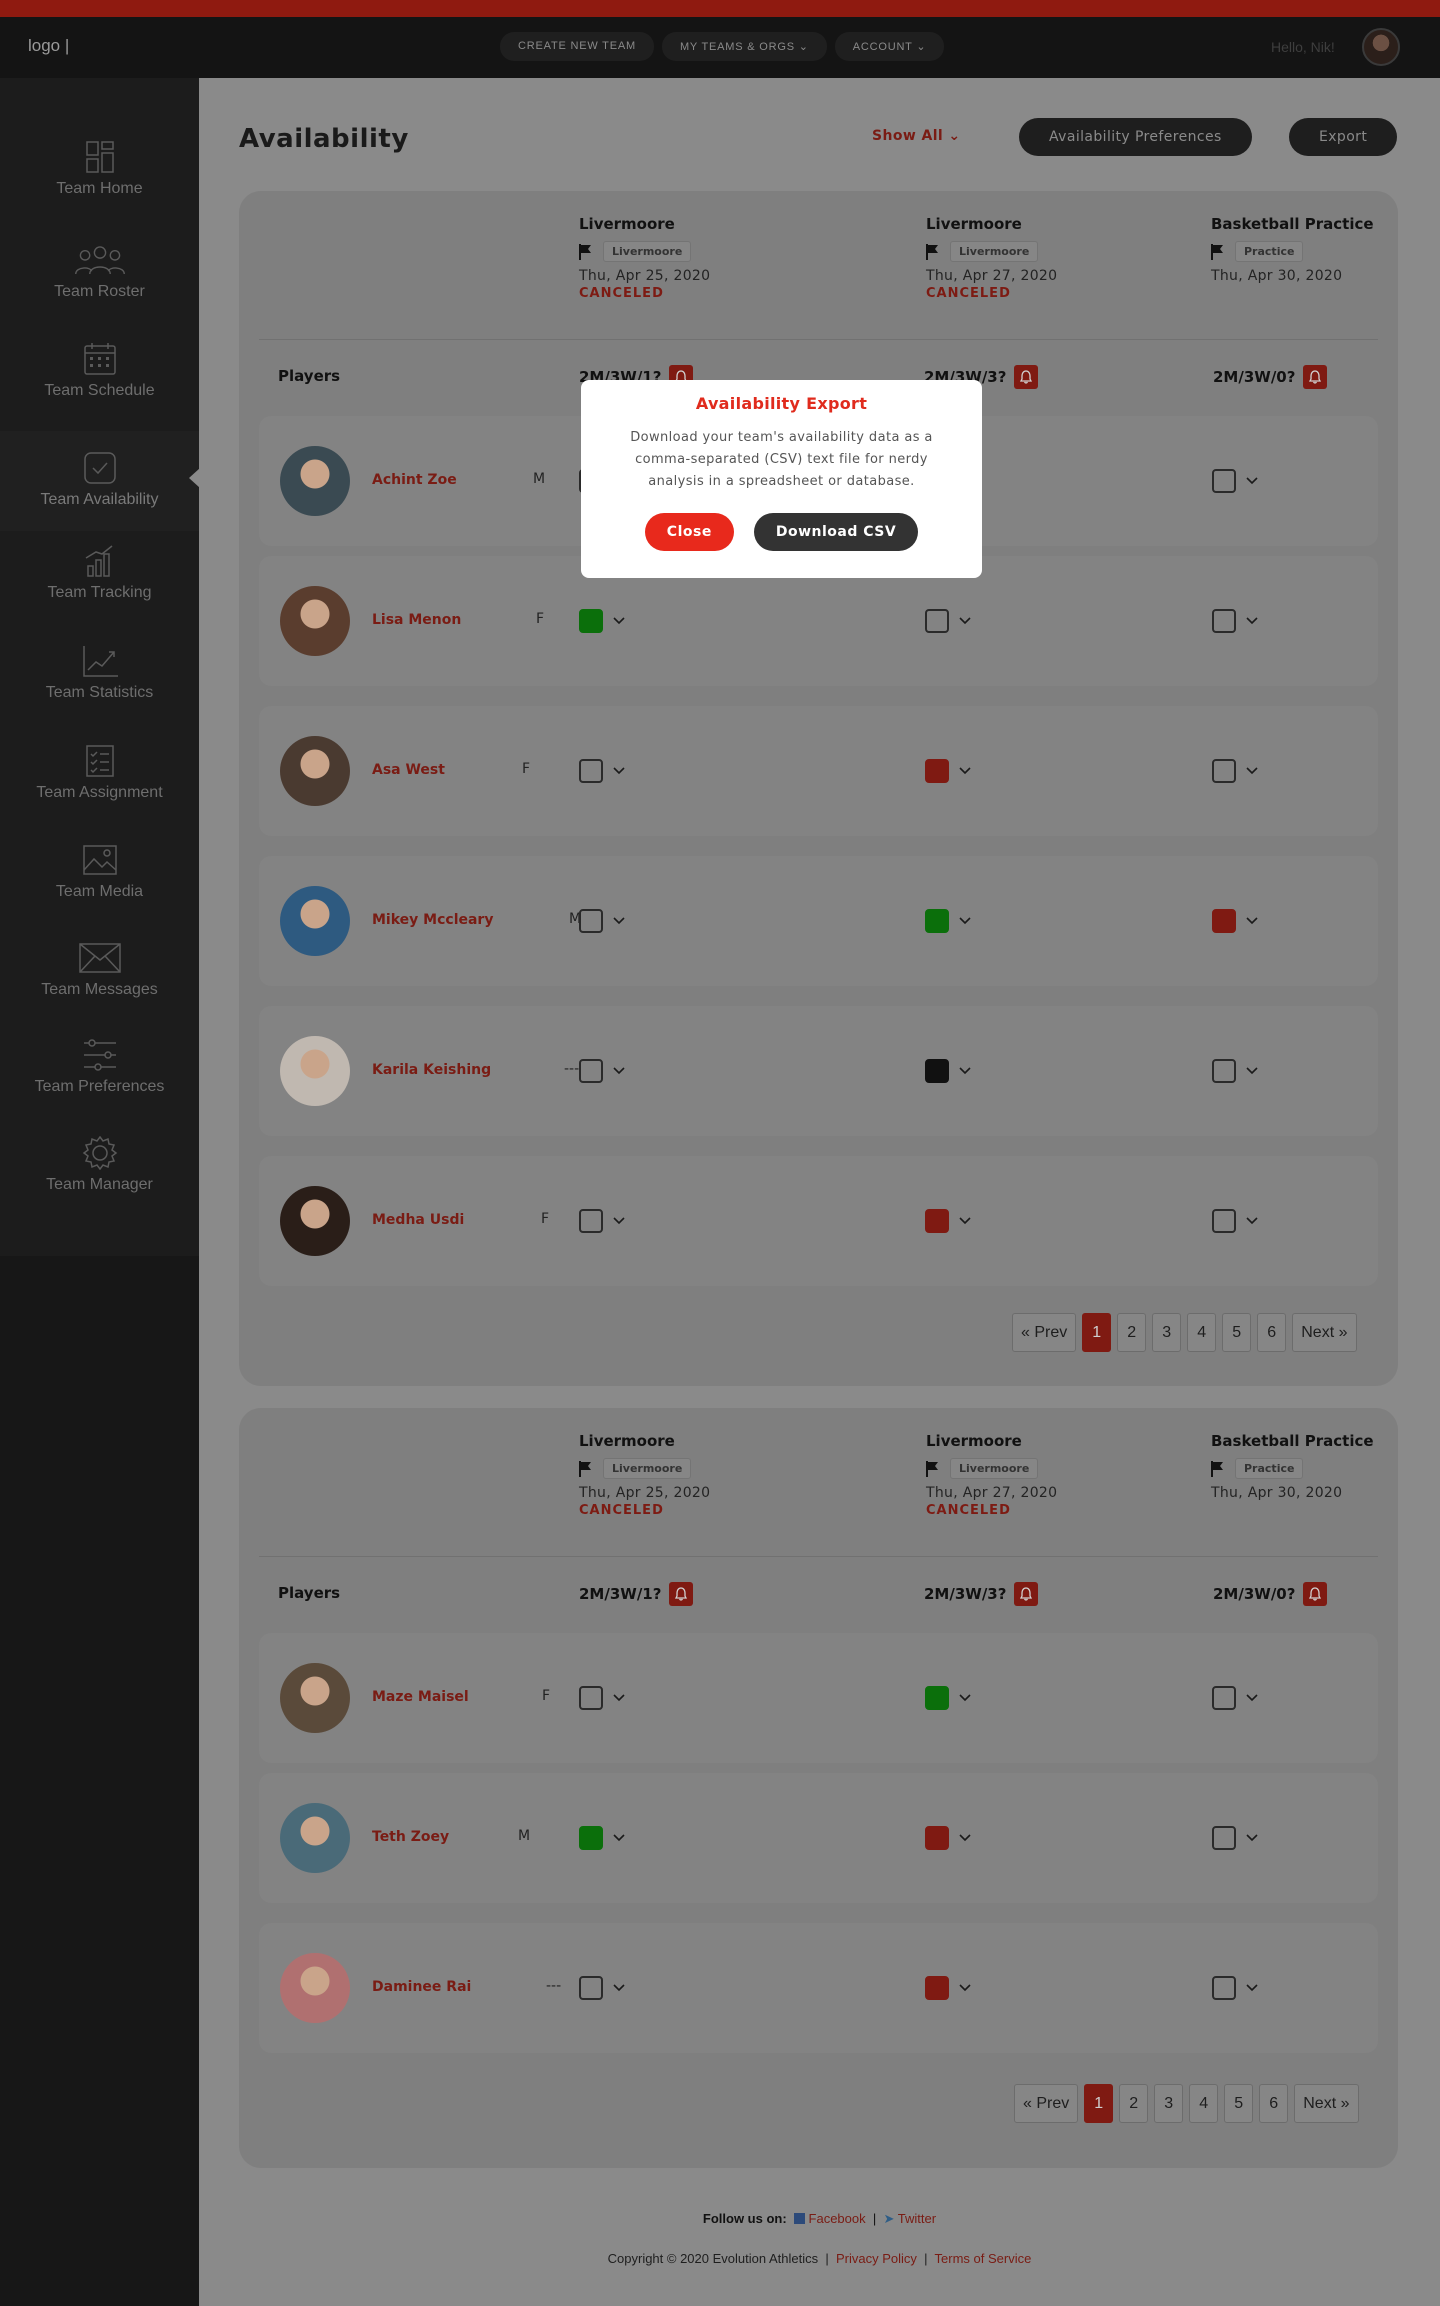  What do you see at coordinates (744, 46) in the screenshot?
I see `nav-my-teams: MY TEAMS & ORGS ⌄` at bounding box center [744, 46].